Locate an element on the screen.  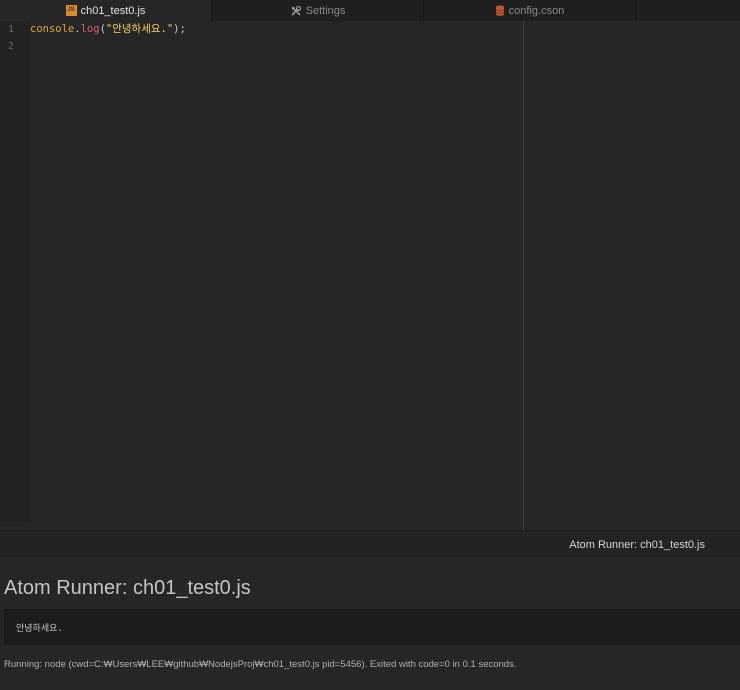
database-icon is located at coordinates (500, 10).